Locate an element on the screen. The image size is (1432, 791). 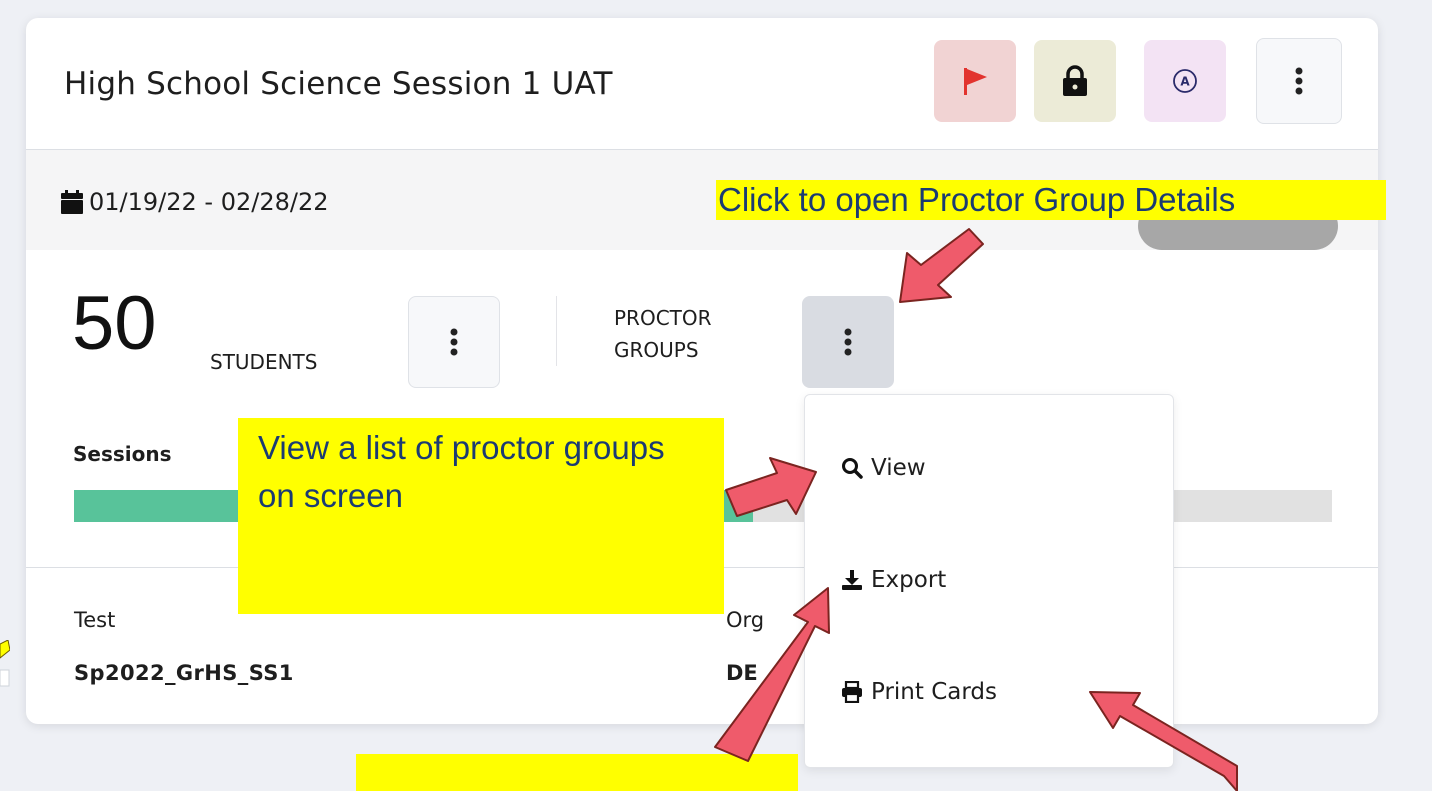
menu-item-print-cards: Print Cards is located at coordinates (919, 692).